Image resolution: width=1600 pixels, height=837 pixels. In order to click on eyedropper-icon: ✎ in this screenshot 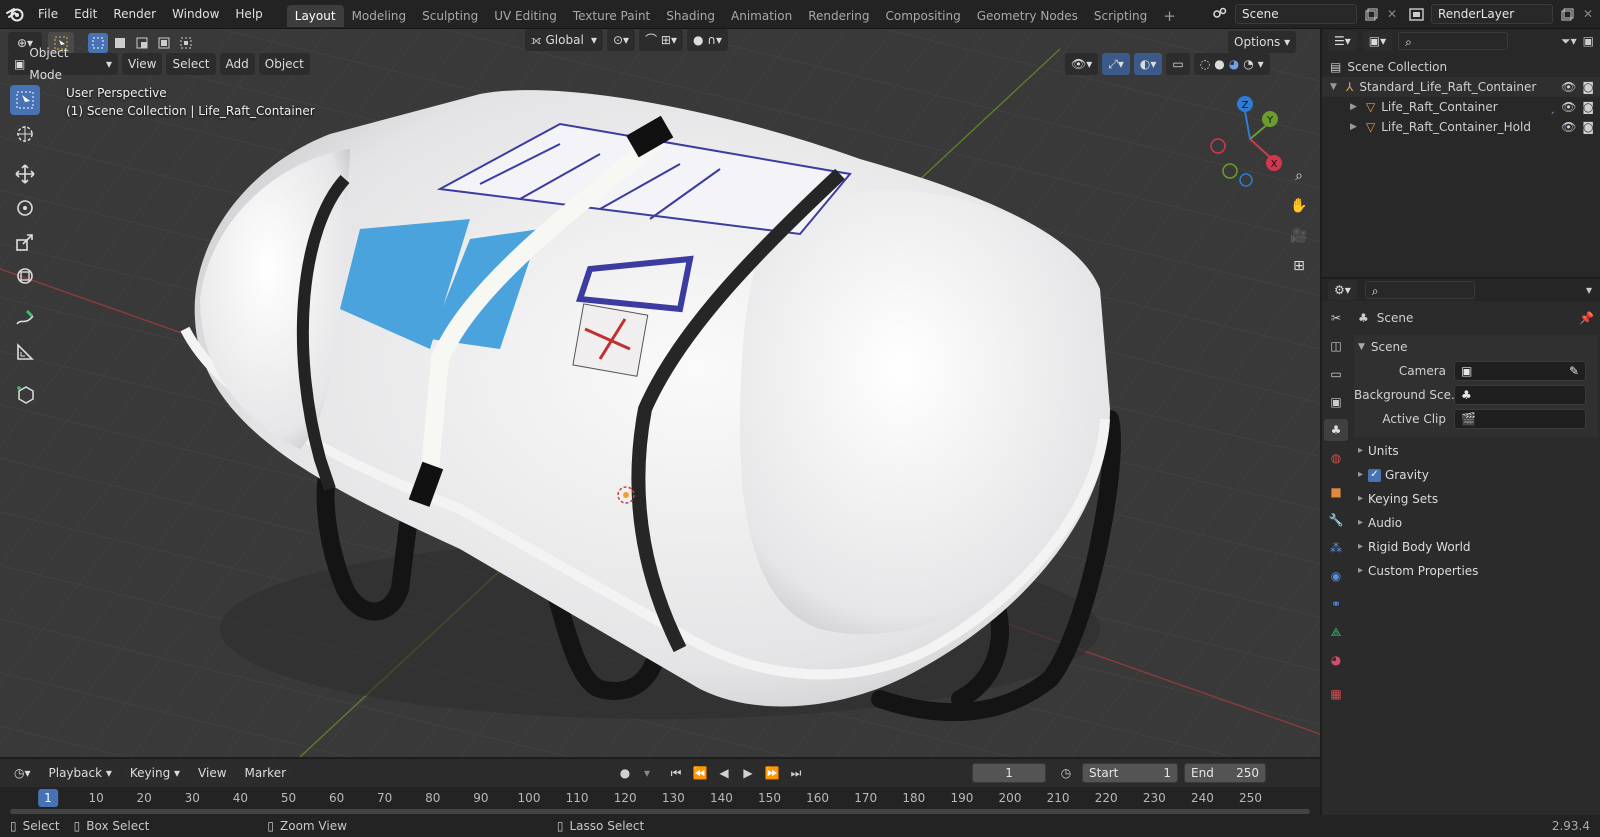, I will do `click(1574, 371)`.